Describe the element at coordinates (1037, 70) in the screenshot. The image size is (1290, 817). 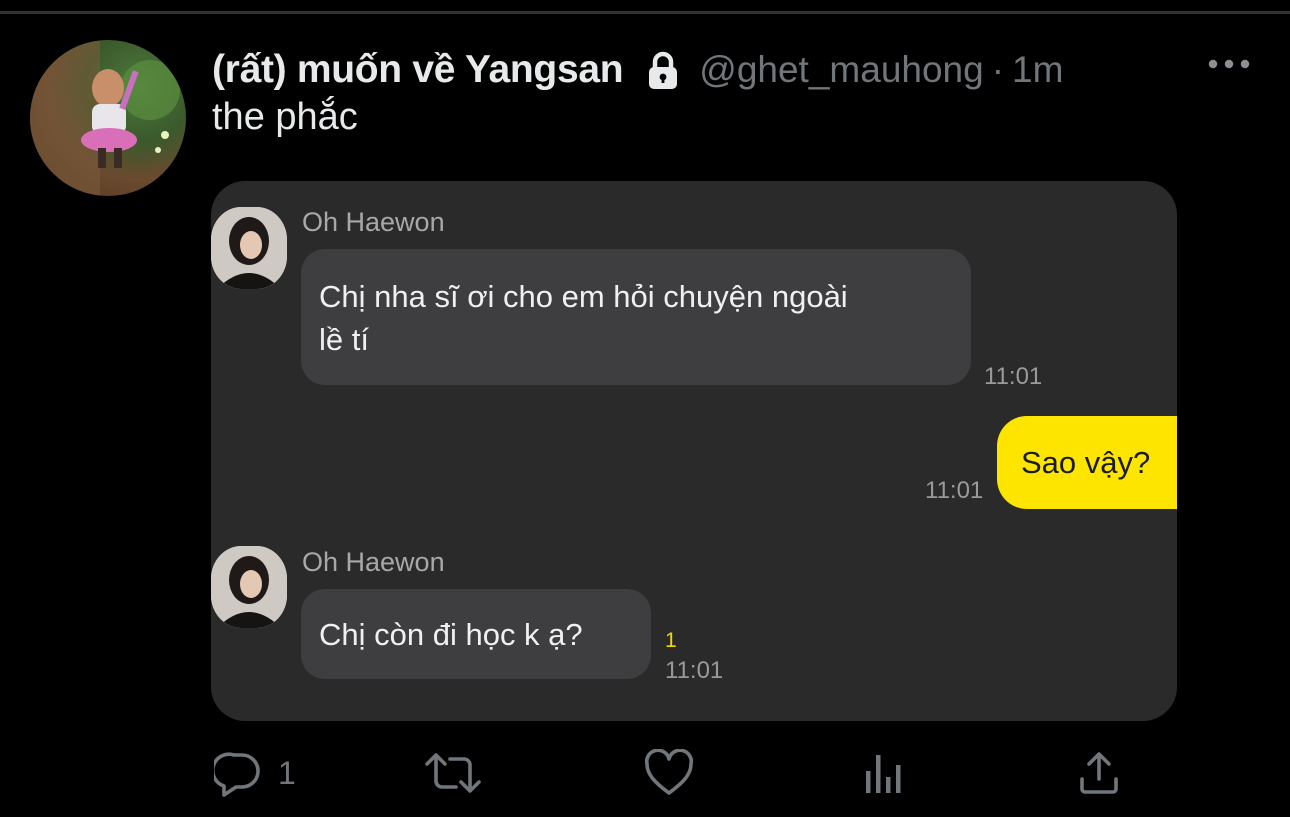
I see `tweet-time: 1m` at that location.